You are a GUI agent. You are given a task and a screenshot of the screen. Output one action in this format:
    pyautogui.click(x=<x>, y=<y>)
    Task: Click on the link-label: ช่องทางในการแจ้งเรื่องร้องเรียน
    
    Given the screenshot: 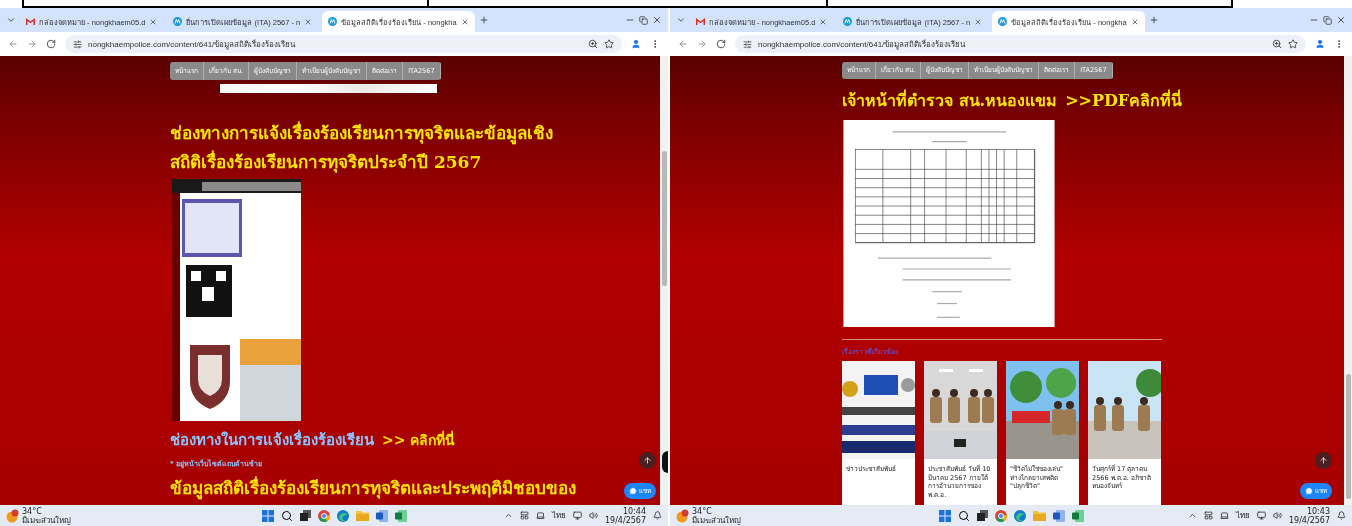 What is the action you would take?
    pyautogui.click(x=272, y=439)
    